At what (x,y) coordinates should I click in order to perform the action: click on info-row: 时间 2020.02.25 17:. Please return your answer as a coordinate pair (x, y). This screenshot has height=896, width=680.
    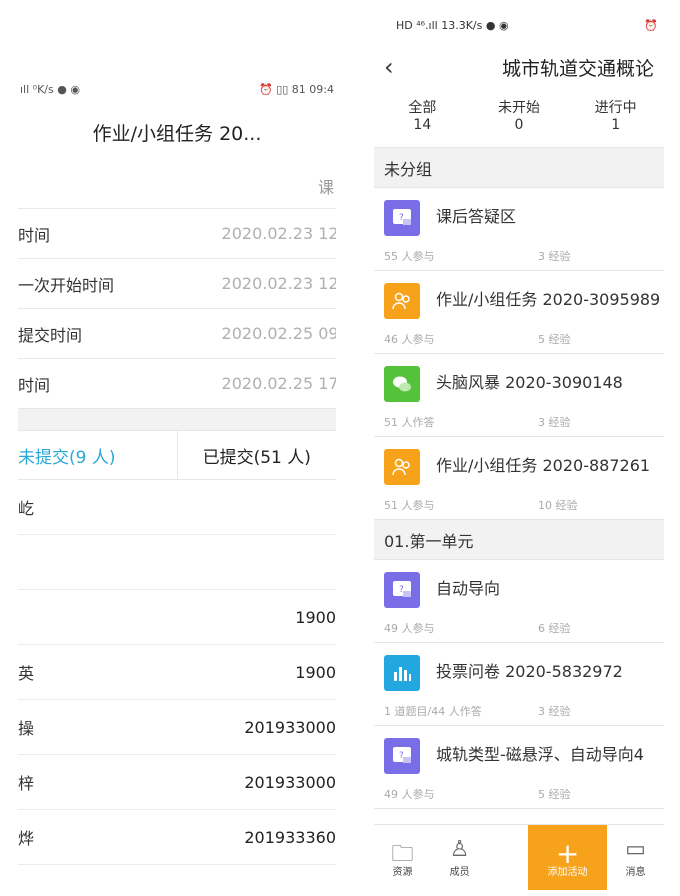
    Looking at the image, I should click on (177, 383).